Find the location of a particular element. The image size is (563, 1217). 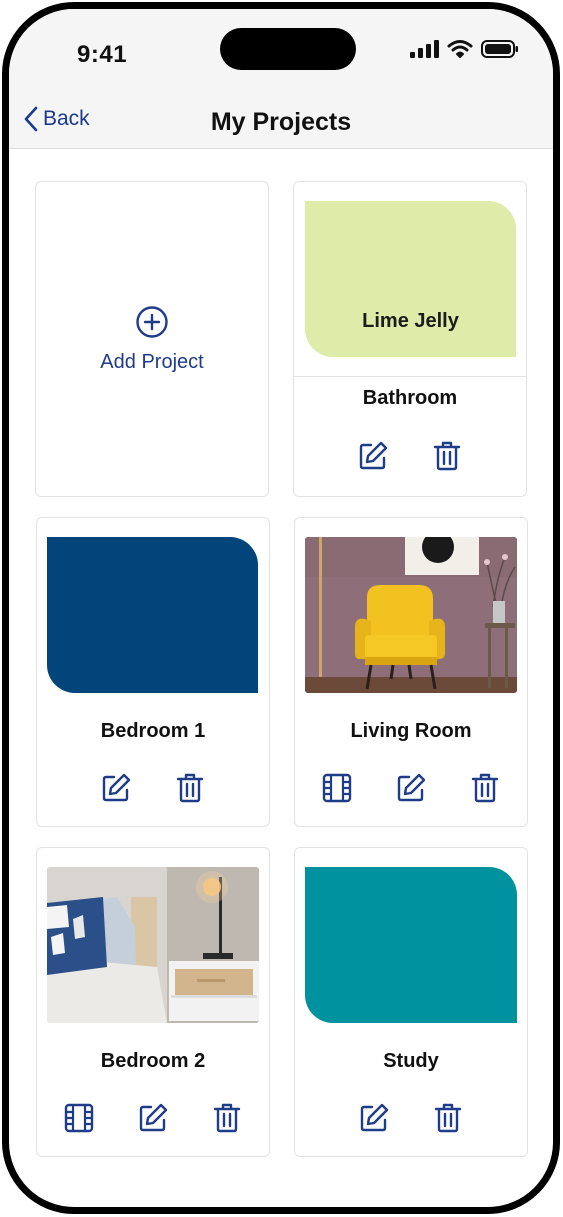

project-name: Bedroom 2 is located at coordinates (153, 1061).